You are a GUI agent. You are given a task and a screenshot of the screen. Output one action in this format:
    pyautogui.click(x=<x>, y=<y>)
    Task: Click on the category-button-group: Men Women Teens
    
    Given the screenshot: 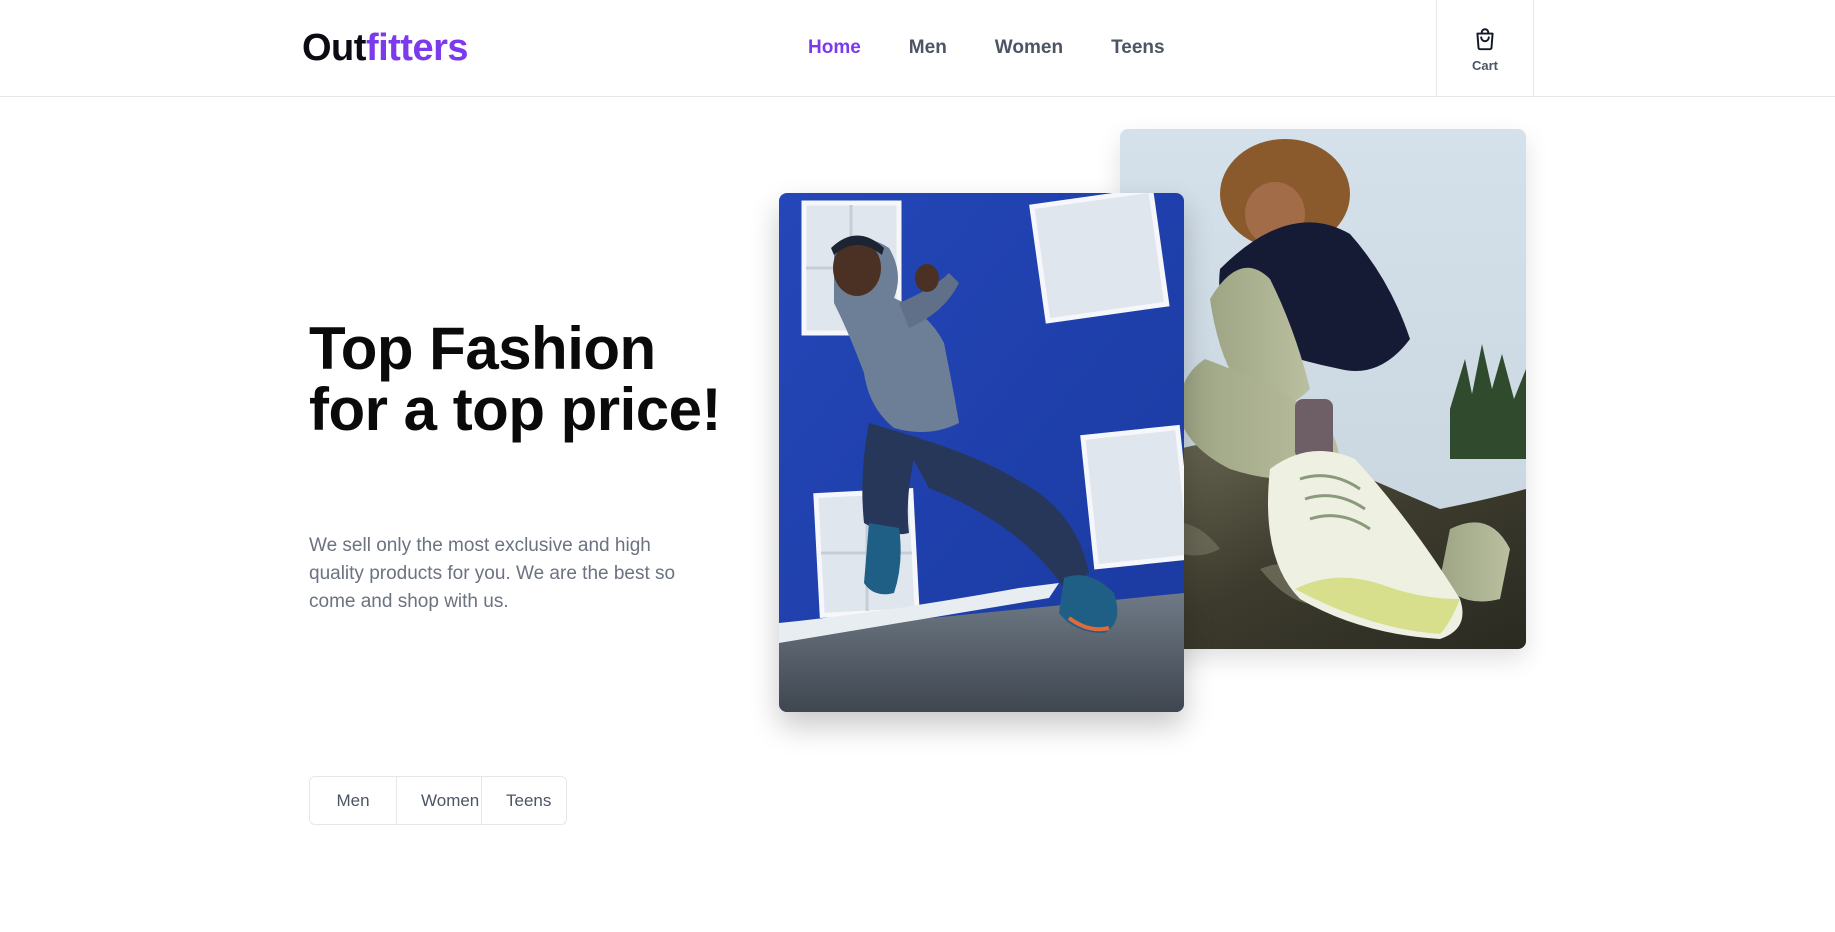 What is the action you would take?
    pyautogui.click(x=438, y=800)
    